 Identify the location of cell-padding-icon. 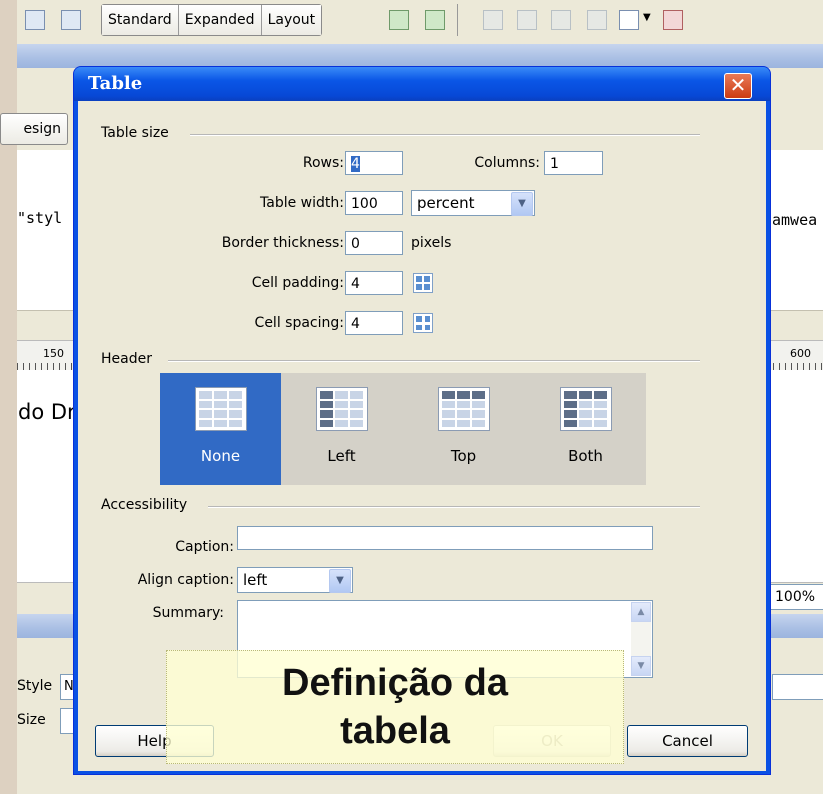
(423, 283).